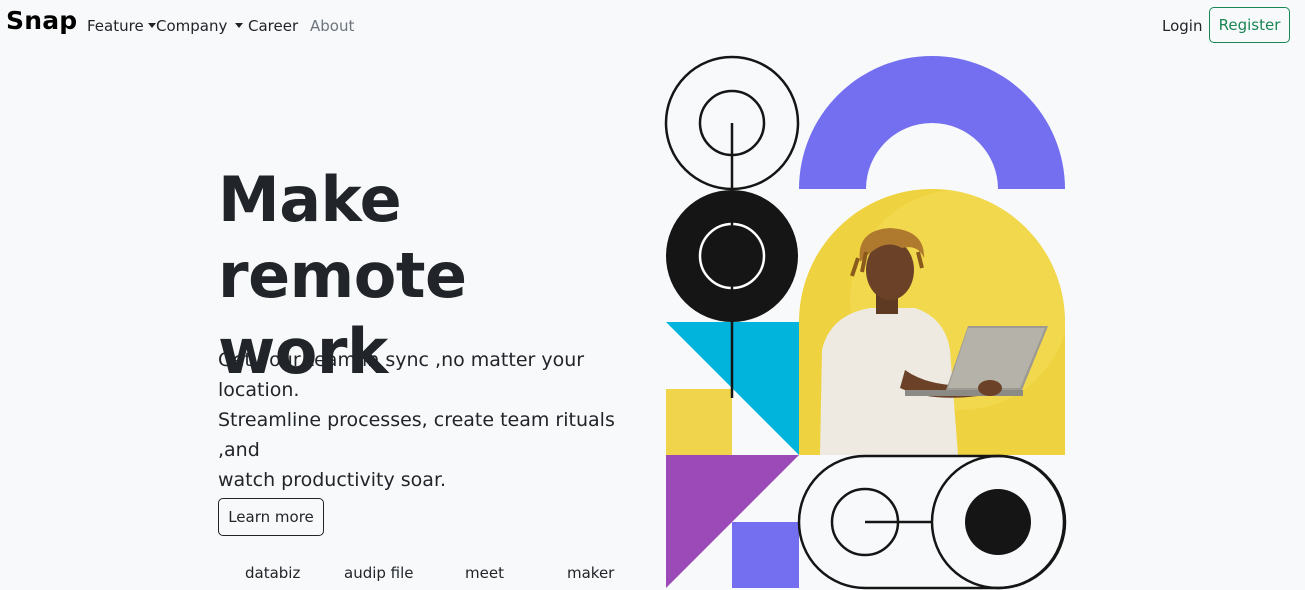 This screenshot has width=1305, height=590. I want to click on person-with-laptop-image, so click(932, 322).